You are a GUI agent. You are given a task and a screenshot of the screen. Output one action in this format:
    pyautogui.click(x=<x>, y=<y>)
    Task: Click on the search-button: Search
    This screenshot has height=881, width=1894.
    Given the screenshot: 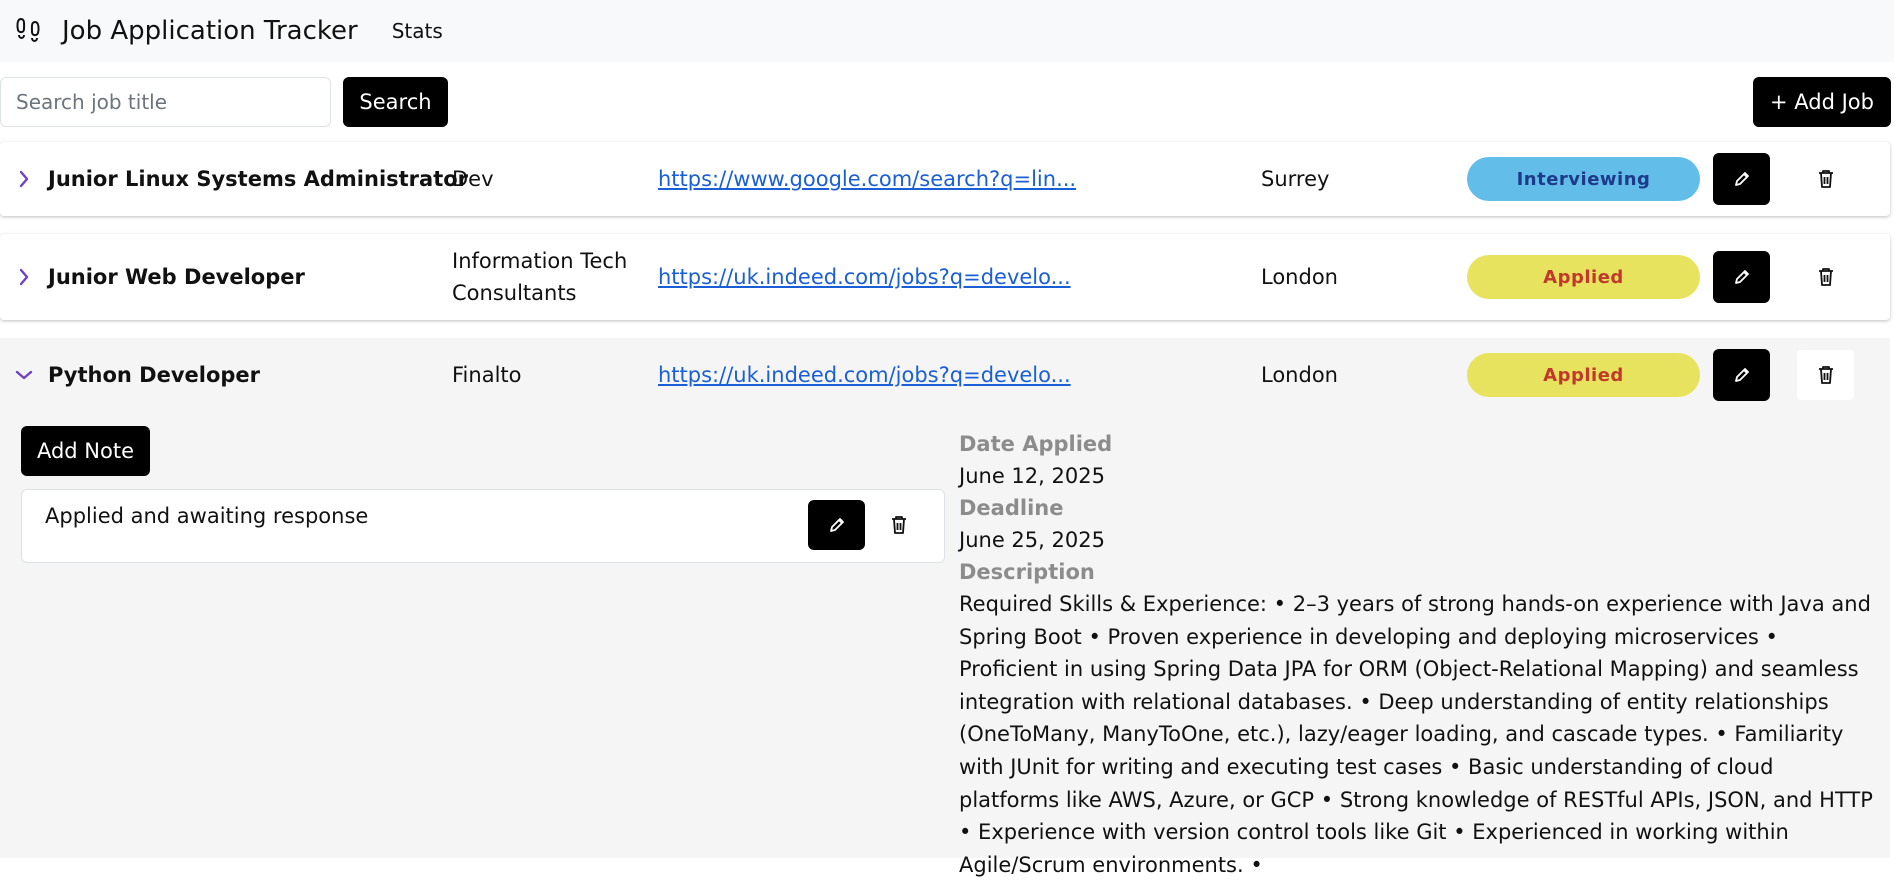 What is the action you would take?
    pyautogui.click(x=395, y=102)
    